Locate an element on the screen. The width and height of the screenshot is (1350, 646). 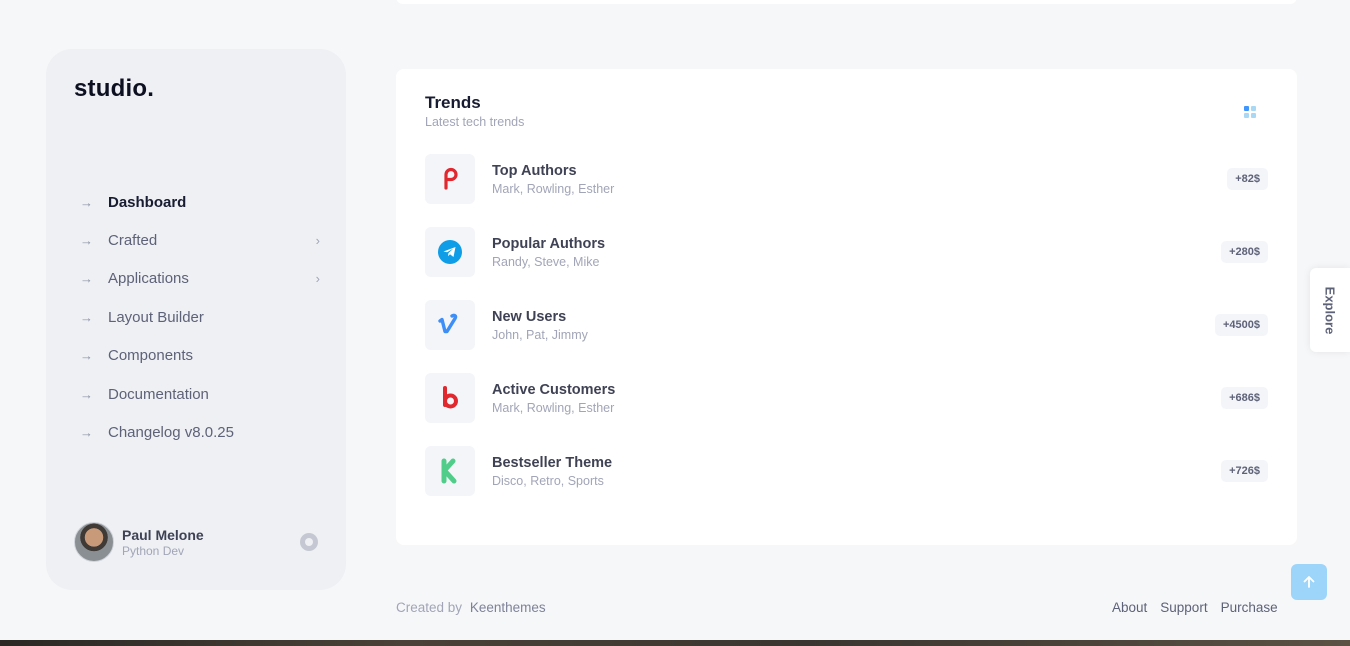
trend-badge: +4500$ is located at coordinates (1241, 325).